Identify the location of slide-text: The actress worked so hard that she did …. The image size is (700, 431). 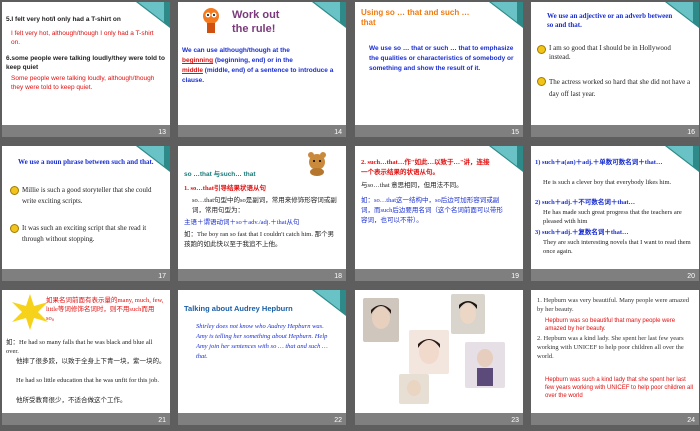
(620, 88).